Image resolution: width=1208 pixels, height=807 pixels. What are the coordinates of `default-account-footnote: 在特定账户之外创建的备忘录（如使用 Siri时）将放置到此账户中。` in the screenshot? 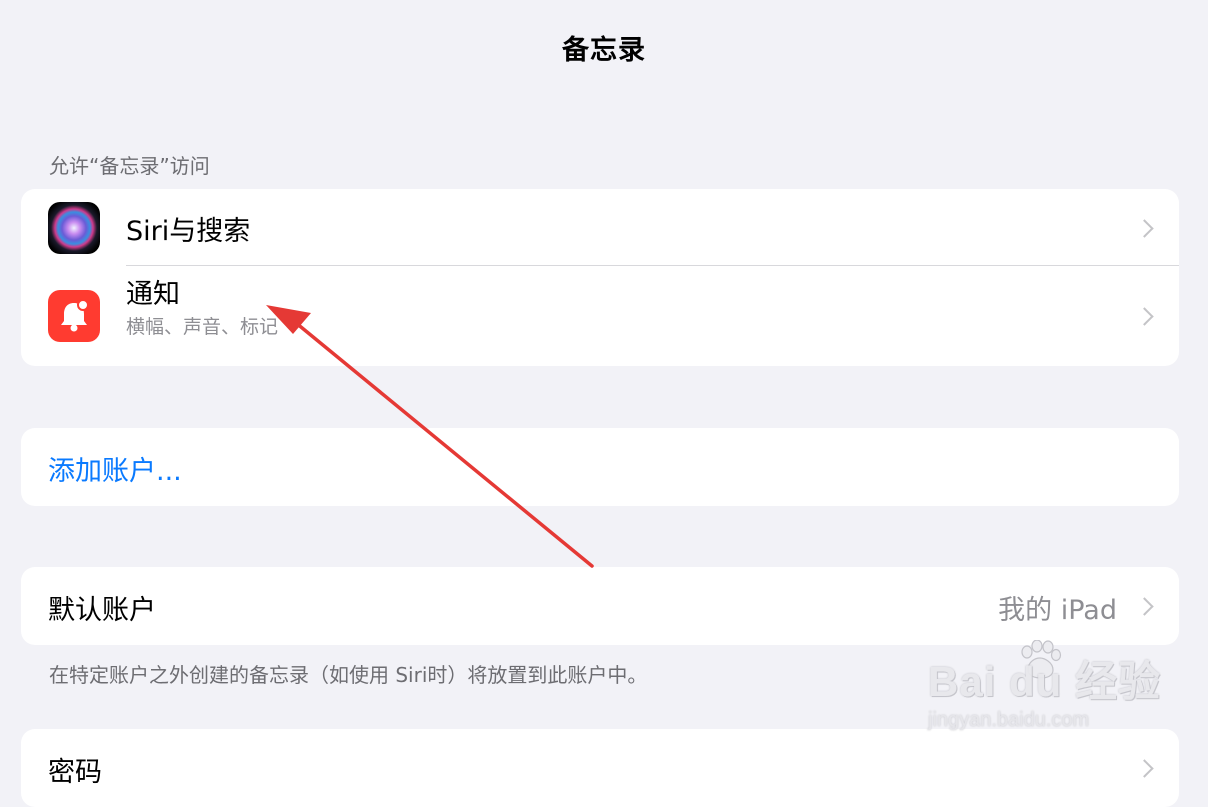 It's located at (348, 675).